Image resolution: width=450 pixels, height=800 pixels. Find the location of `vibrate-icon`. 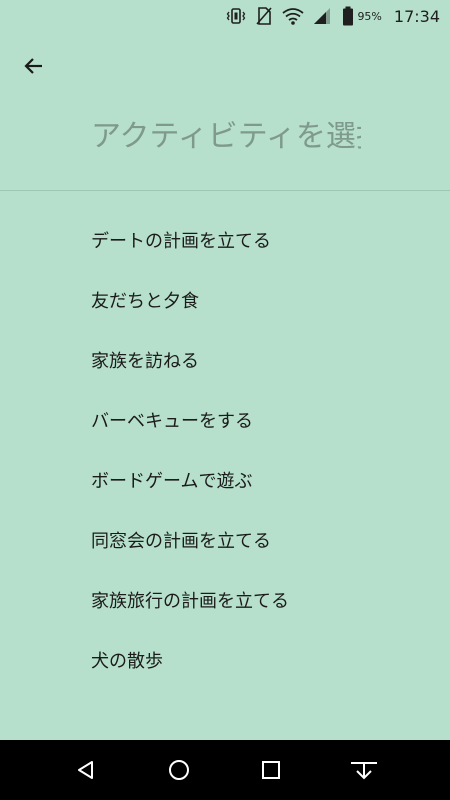

vibrate-icon is located at coordinates (236, 16).